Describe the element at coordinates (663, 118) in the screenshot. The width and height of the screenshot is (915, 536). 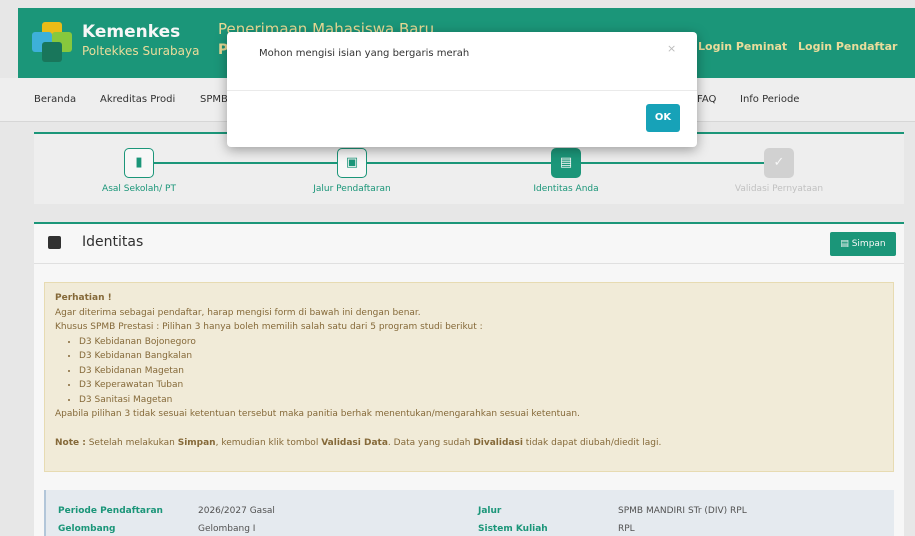
I see `ok-button: OK` at that location.